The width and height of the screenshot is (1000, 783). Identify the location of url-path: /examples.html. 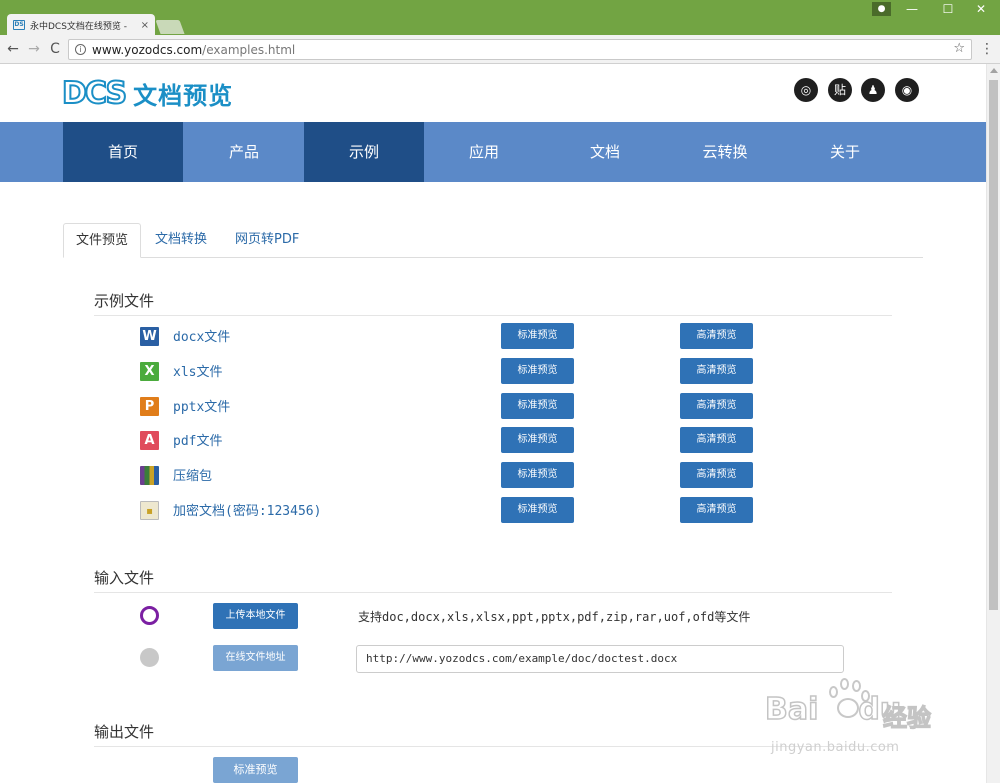
(249, 49).